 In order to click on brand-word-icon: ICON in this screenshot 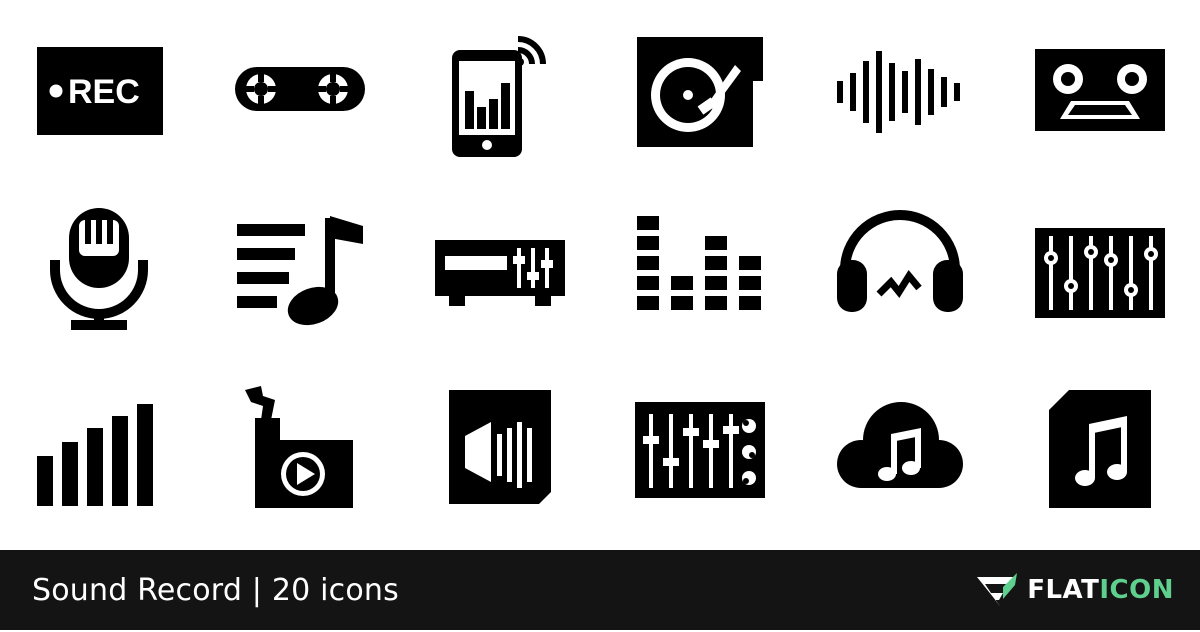, I will do `click(1136, 590)`.